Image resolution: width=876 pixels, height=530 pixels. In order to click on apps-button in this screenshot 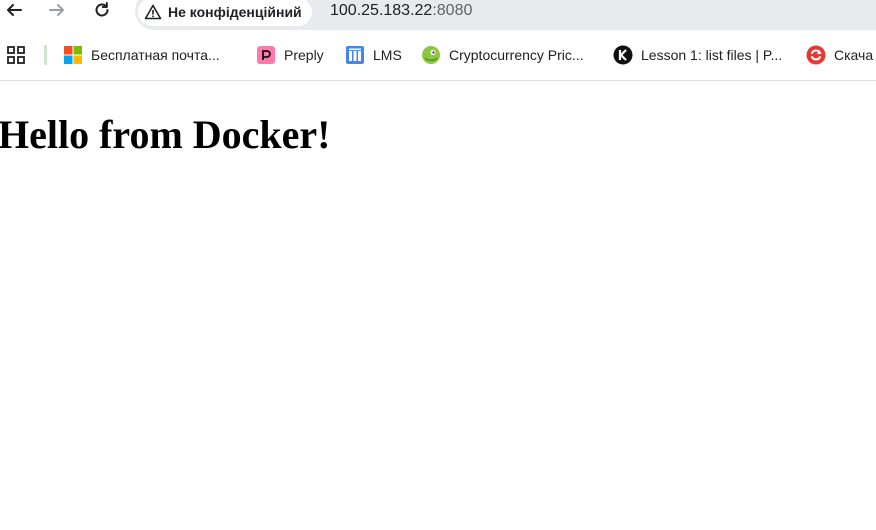, I will do `click(16, 55)`.